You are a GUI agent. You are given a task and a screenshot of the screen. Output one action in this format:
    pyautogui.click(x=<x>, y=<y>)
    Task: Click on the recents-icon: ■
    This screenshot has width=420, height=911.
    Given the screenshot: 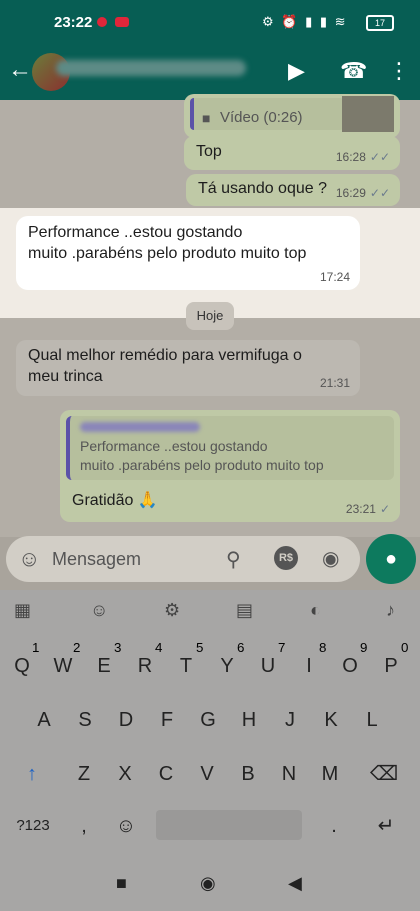 What is the action you would take?
    pyautogui.click(x=121, y=883)
    